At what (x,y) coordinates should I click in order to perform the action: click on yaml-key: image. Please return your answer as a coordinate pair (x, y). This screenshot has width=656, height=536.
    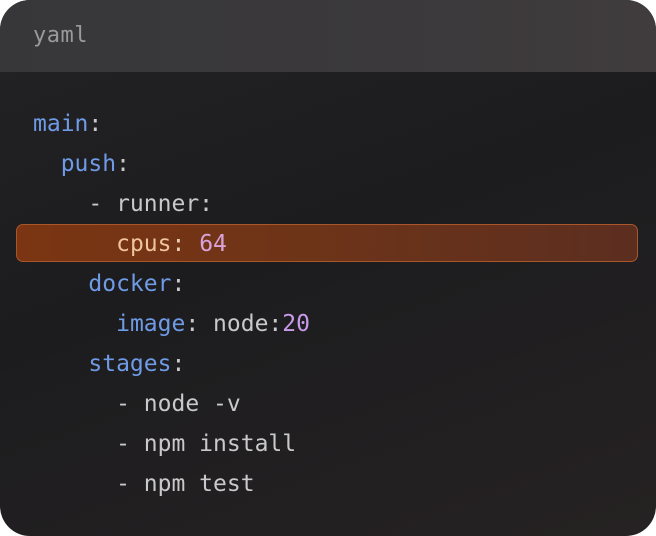
    Looking at the image, I should click on (151, 324).